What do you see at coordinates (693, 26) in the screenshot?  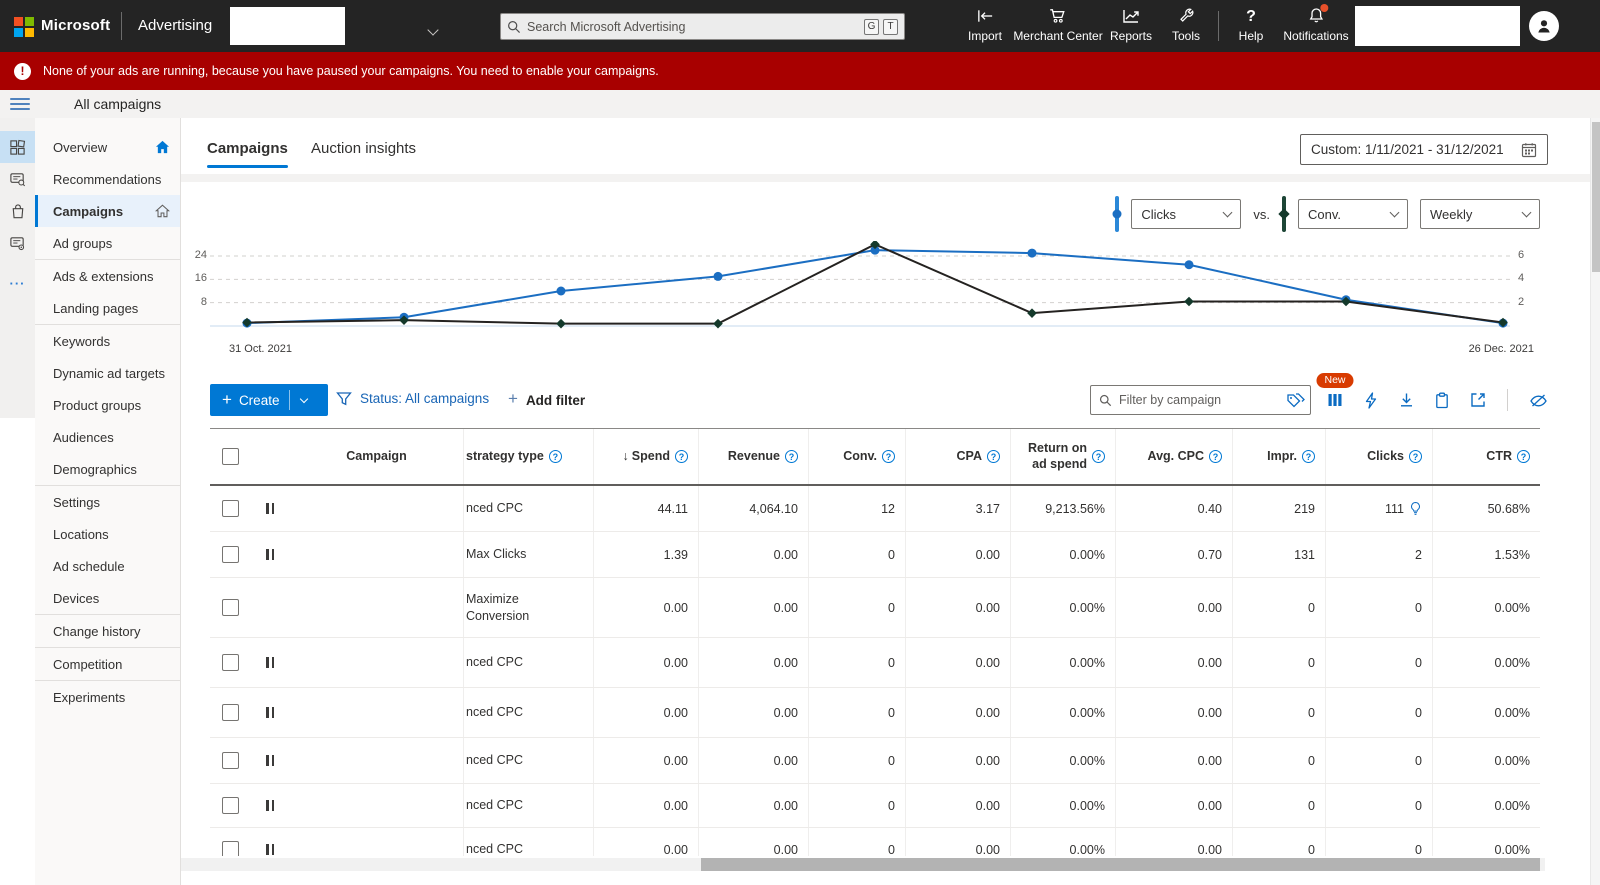 I see `search-input` at bounding box center [693, 26].